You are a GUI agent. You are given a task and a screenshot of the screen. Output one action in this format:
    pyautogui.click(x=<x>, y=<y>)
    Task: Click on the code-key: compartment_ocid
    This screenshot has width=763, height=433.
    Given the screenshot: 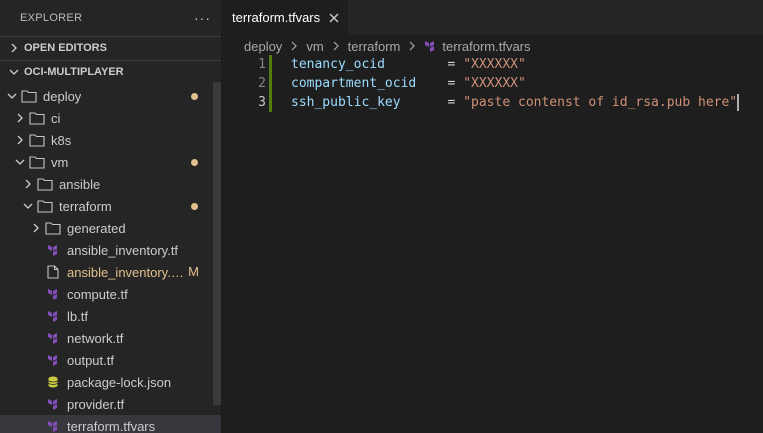 What is the action you would take?
    pyautogui.click(x=369, y=83)
    